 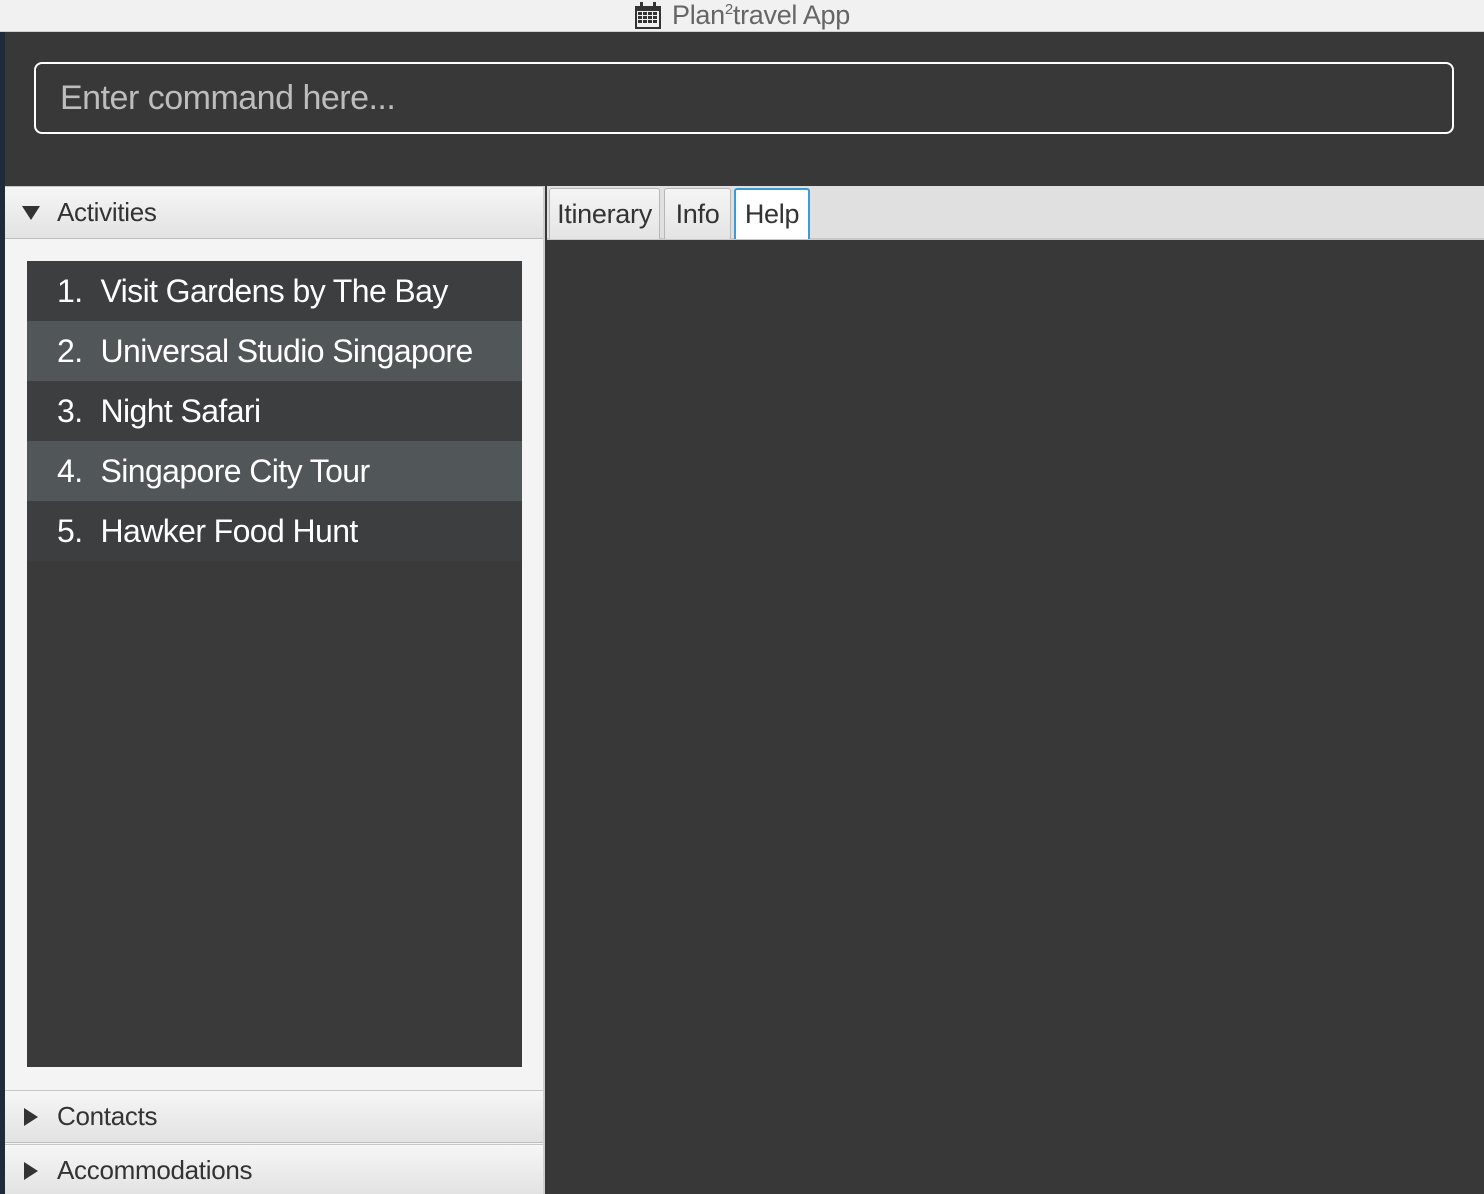 I want to click on command-input, so click(x=744, y=98).